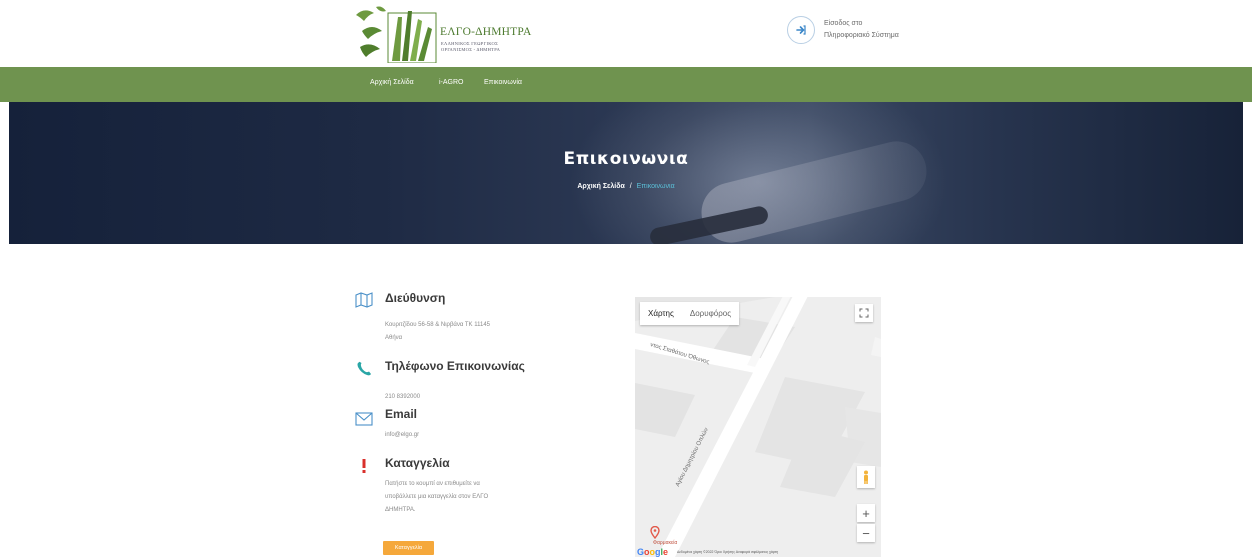 This screenshot has height=557, width=1252. I want to click on map-roads, so click(758, 427).